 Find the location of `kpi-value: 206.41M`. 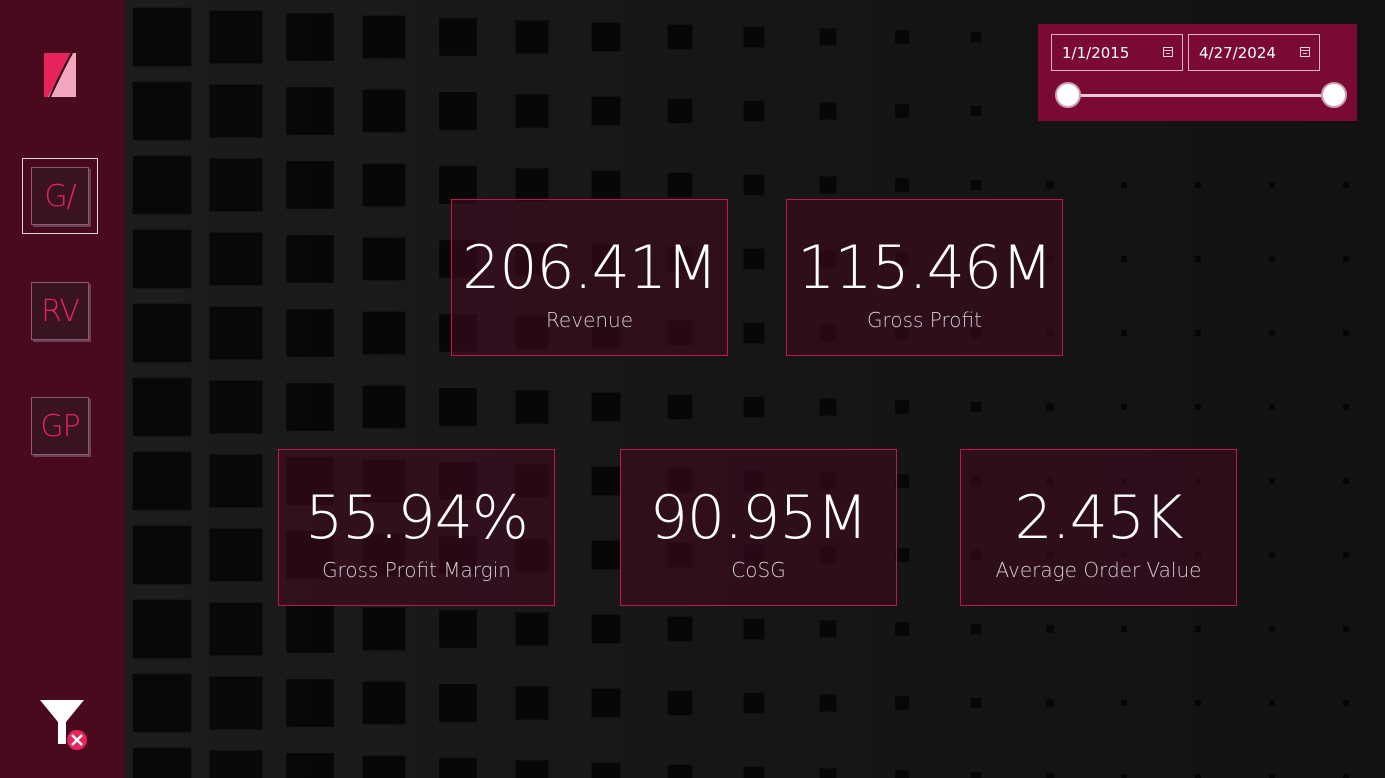

kpi-value: 206.41M is located at coordinates (590, 268).